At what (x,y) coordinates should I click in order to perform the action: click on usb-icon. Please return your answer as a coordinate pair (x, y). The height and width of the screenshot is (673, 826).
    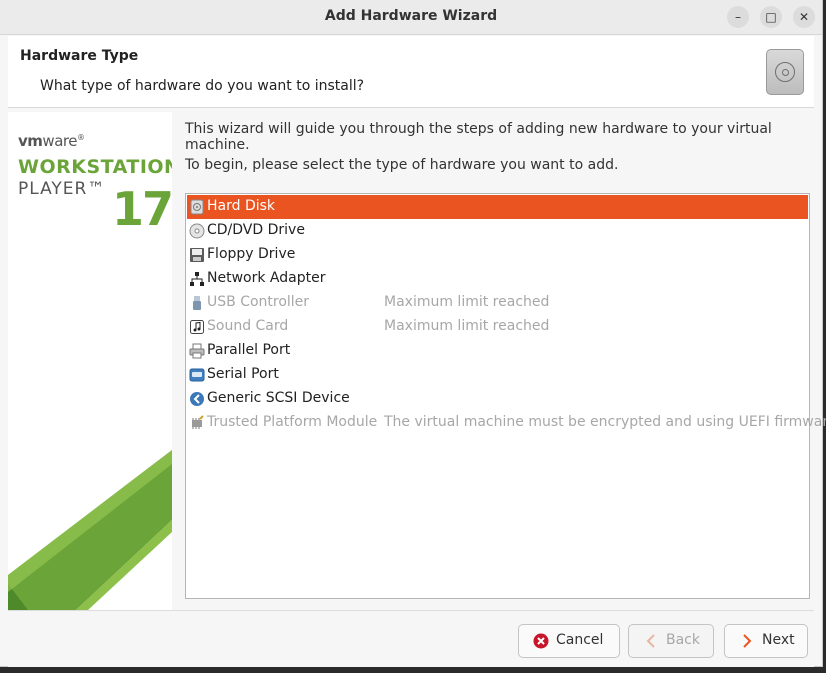
    Looking at the image, I should click on (197, 303).